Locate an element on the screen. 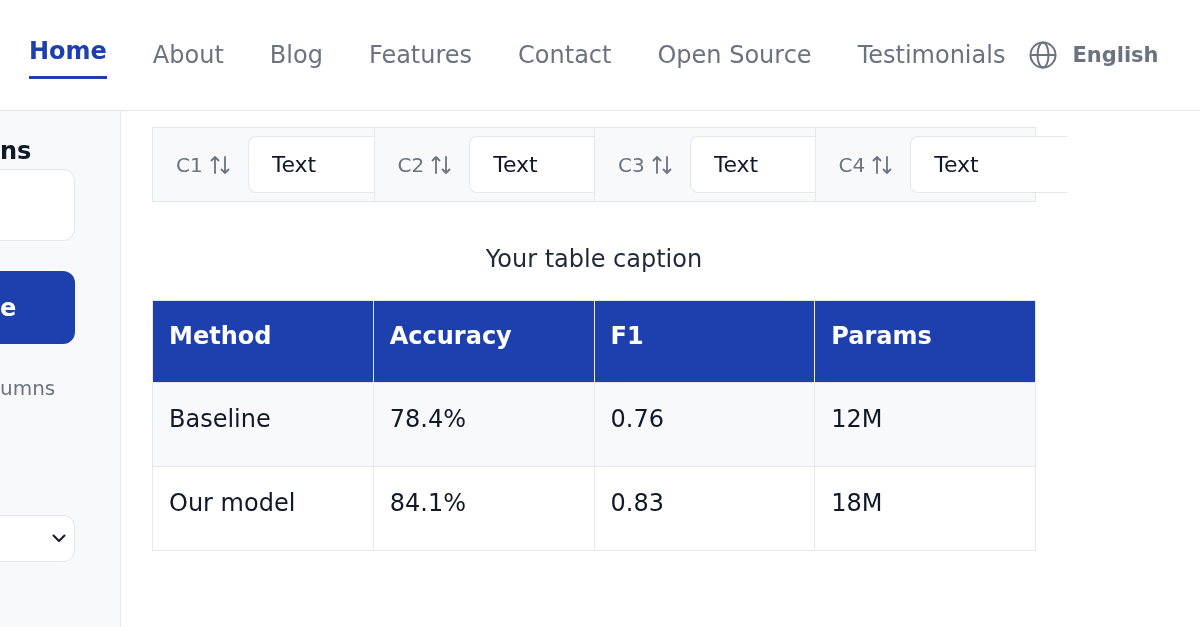 The width and height of the screenshot is (1200, 627). column-label: C2 is located at coordinates (411, 164).